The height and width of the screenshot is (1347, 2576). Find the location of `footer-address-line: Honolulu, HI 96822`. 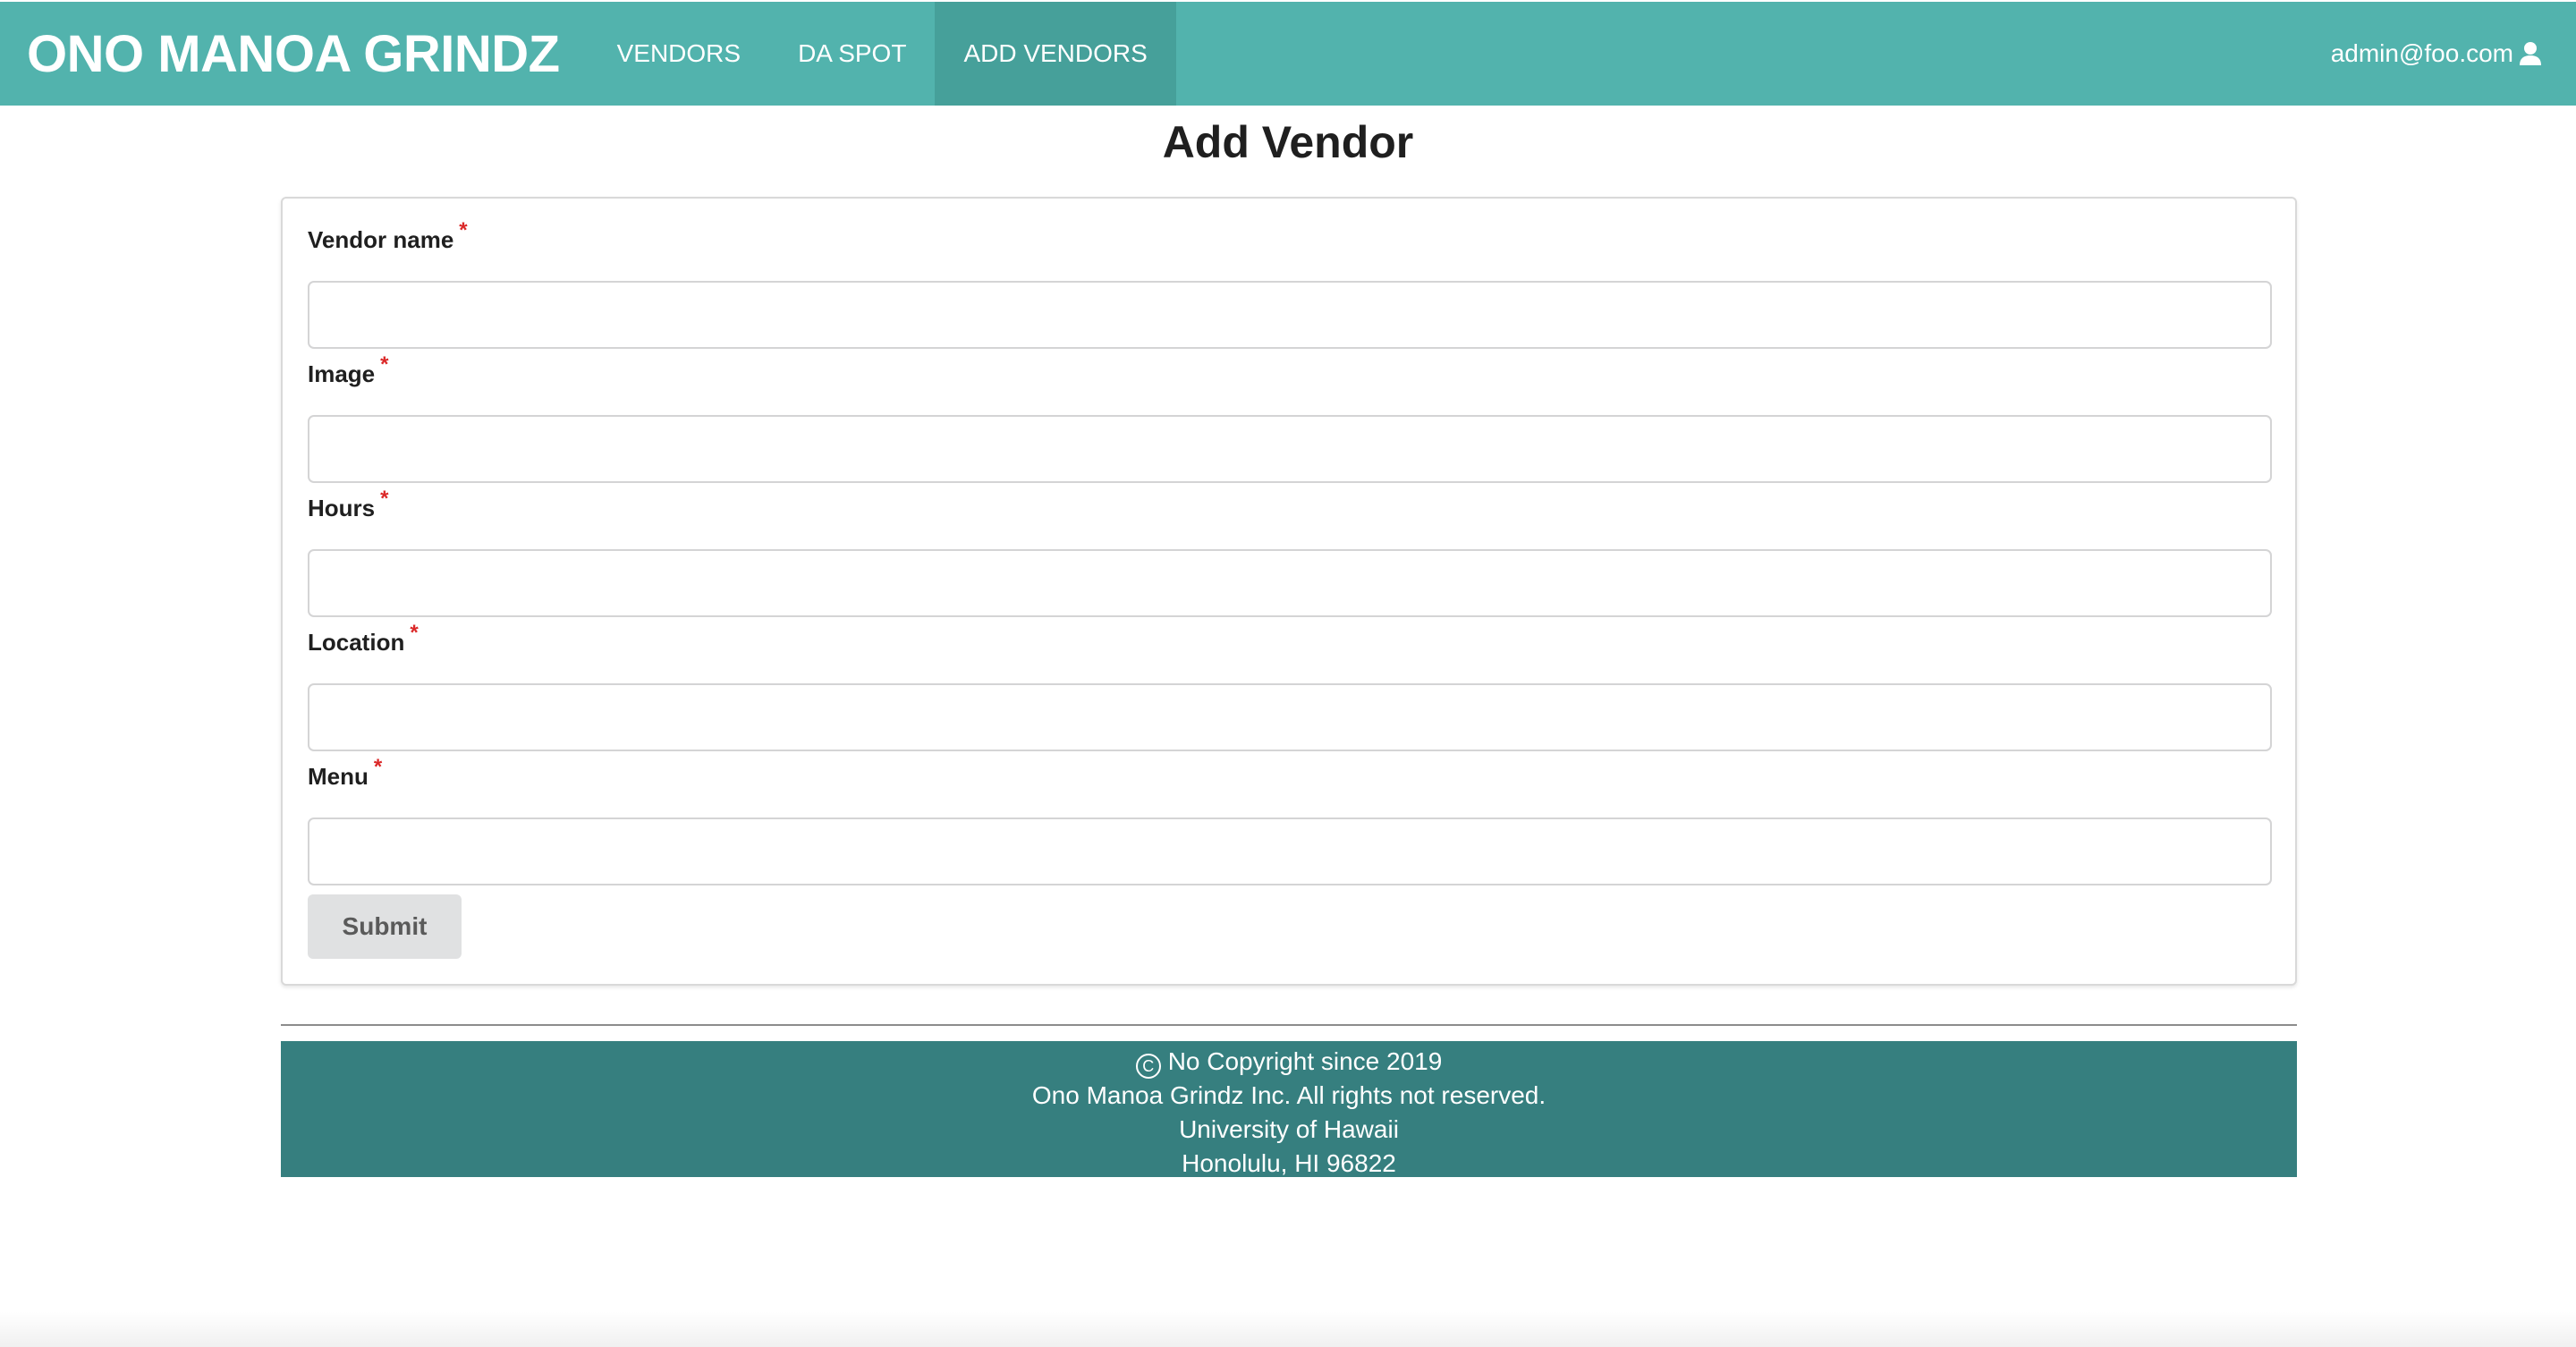

footer-address-line: Honolulu, HI 96822 is located at coordinates (1289, 1163).